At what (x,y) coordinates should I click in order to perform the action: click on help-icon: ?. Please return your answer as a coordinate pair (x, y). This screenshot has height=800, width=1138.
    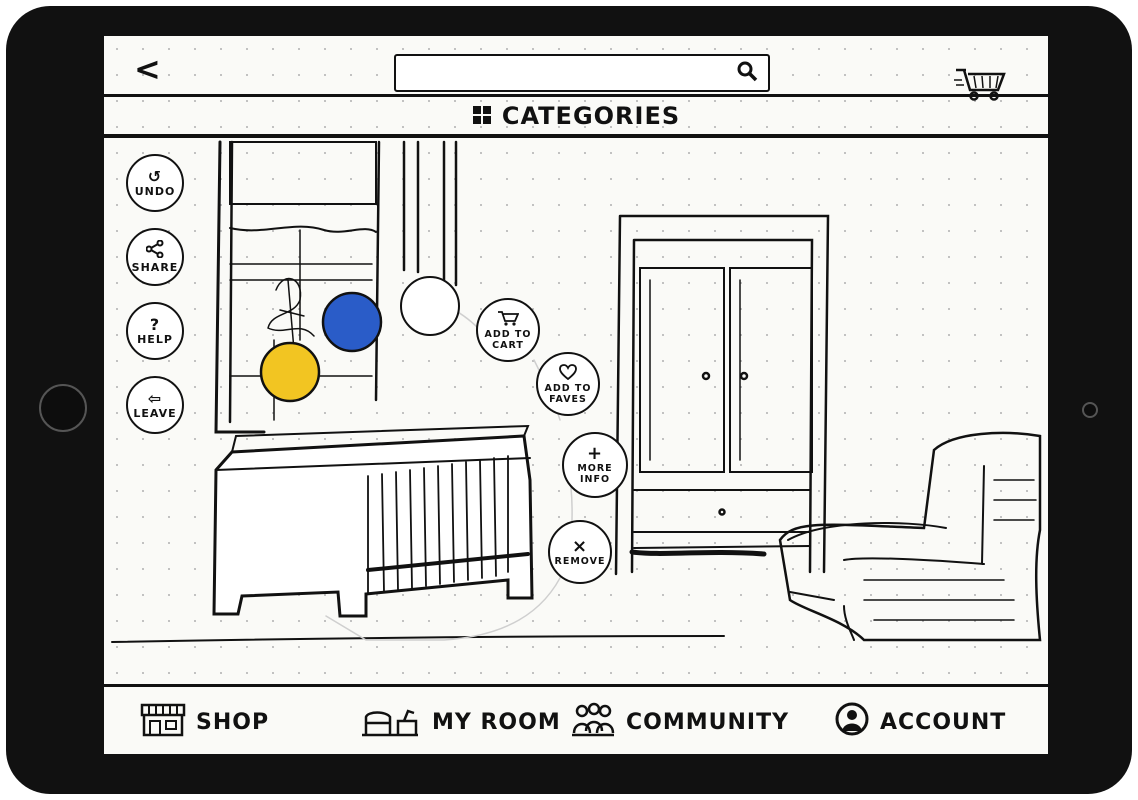
    Looking at the image, I should click on (155, 324).